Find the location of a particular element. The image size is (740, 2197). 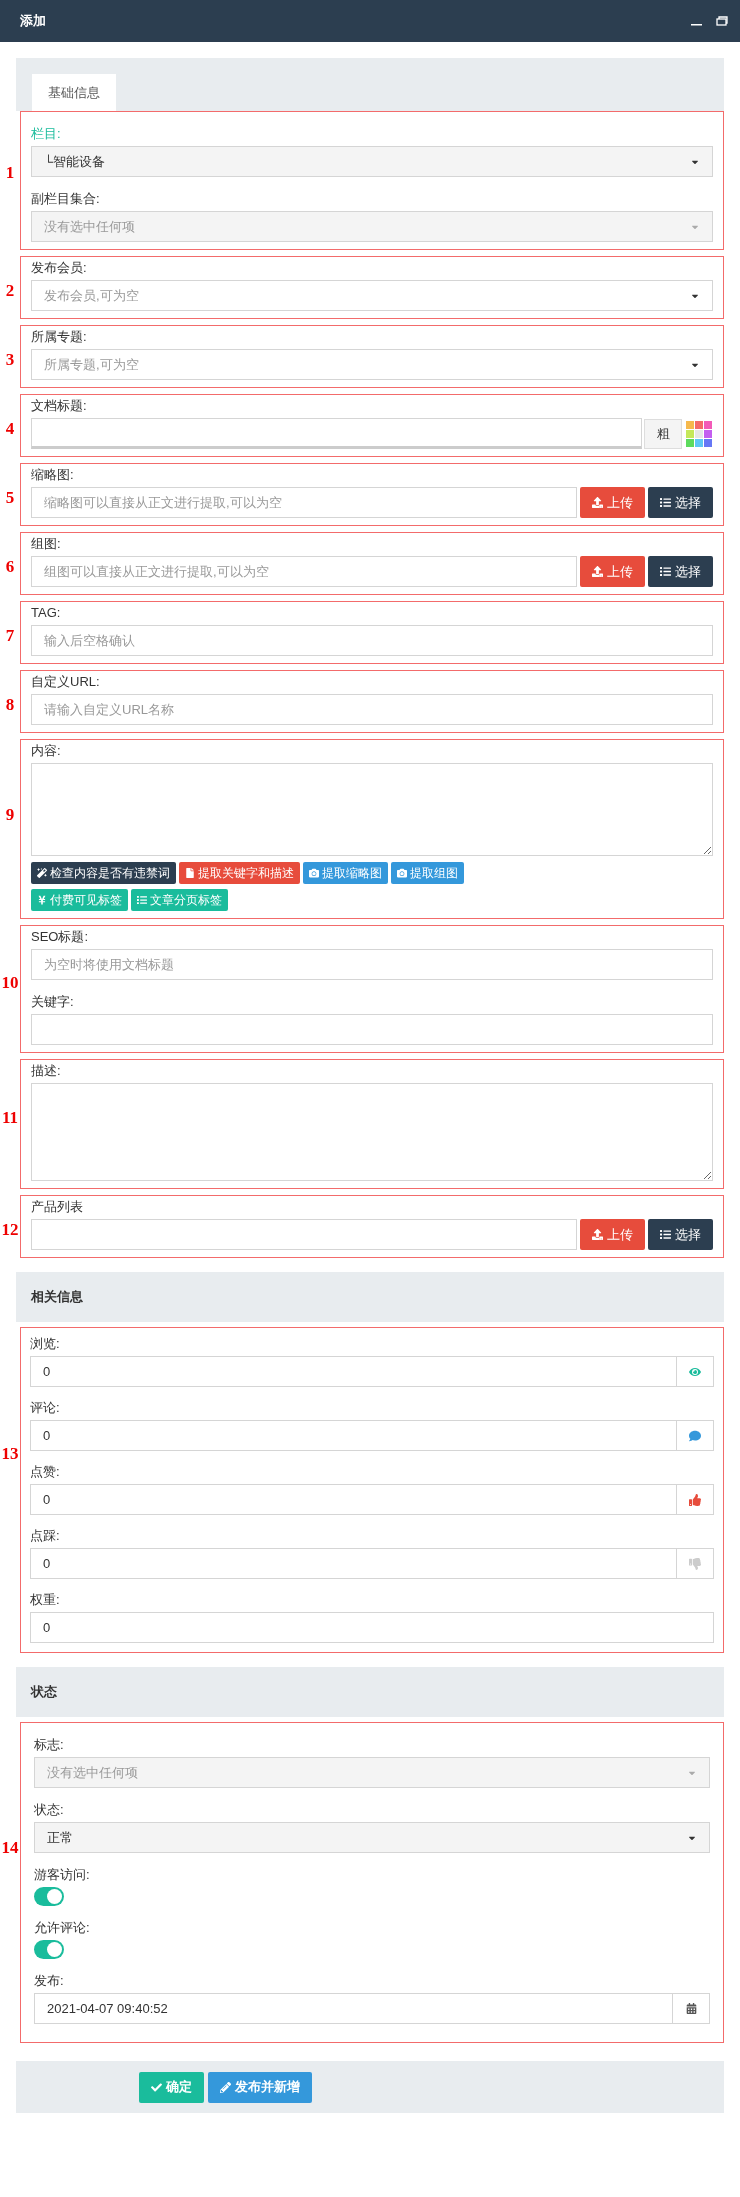

tool-button: 提取关键字和描述 is located at coordinates (239, 873).